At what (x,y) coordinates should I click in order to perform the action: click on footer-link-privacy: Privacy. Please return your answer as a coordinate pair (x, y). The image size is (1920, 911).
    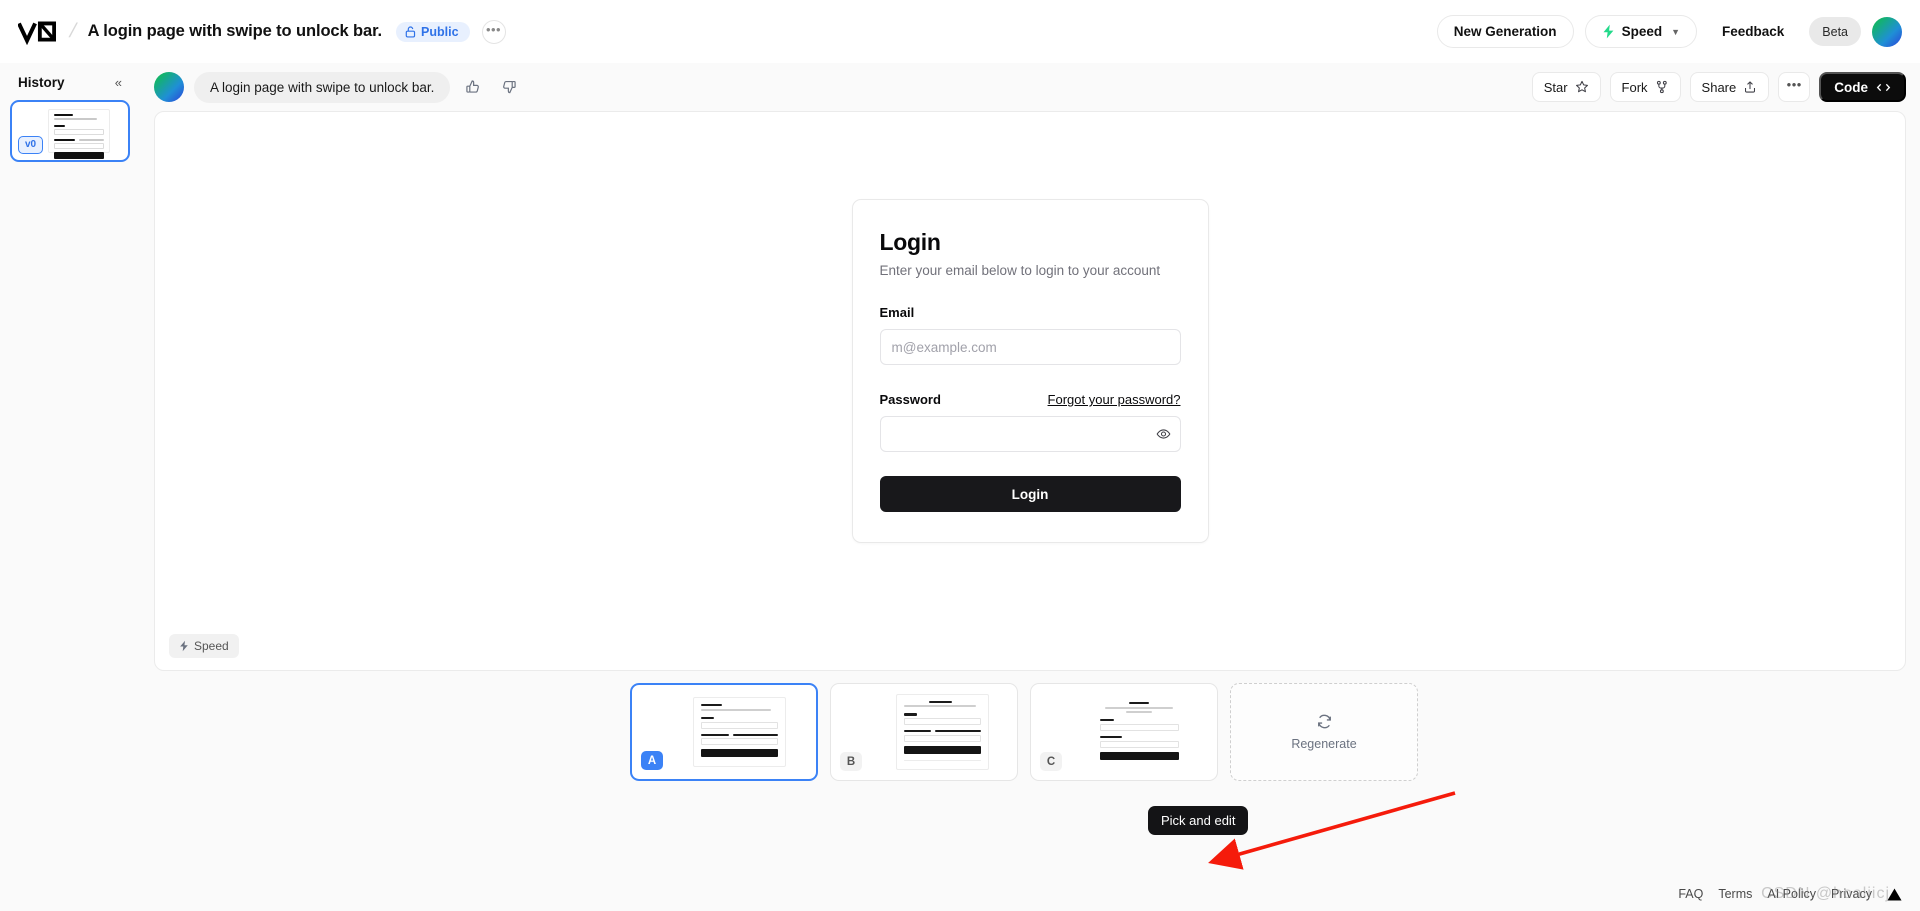
    Looking at the image, I should click on (1851, 894).